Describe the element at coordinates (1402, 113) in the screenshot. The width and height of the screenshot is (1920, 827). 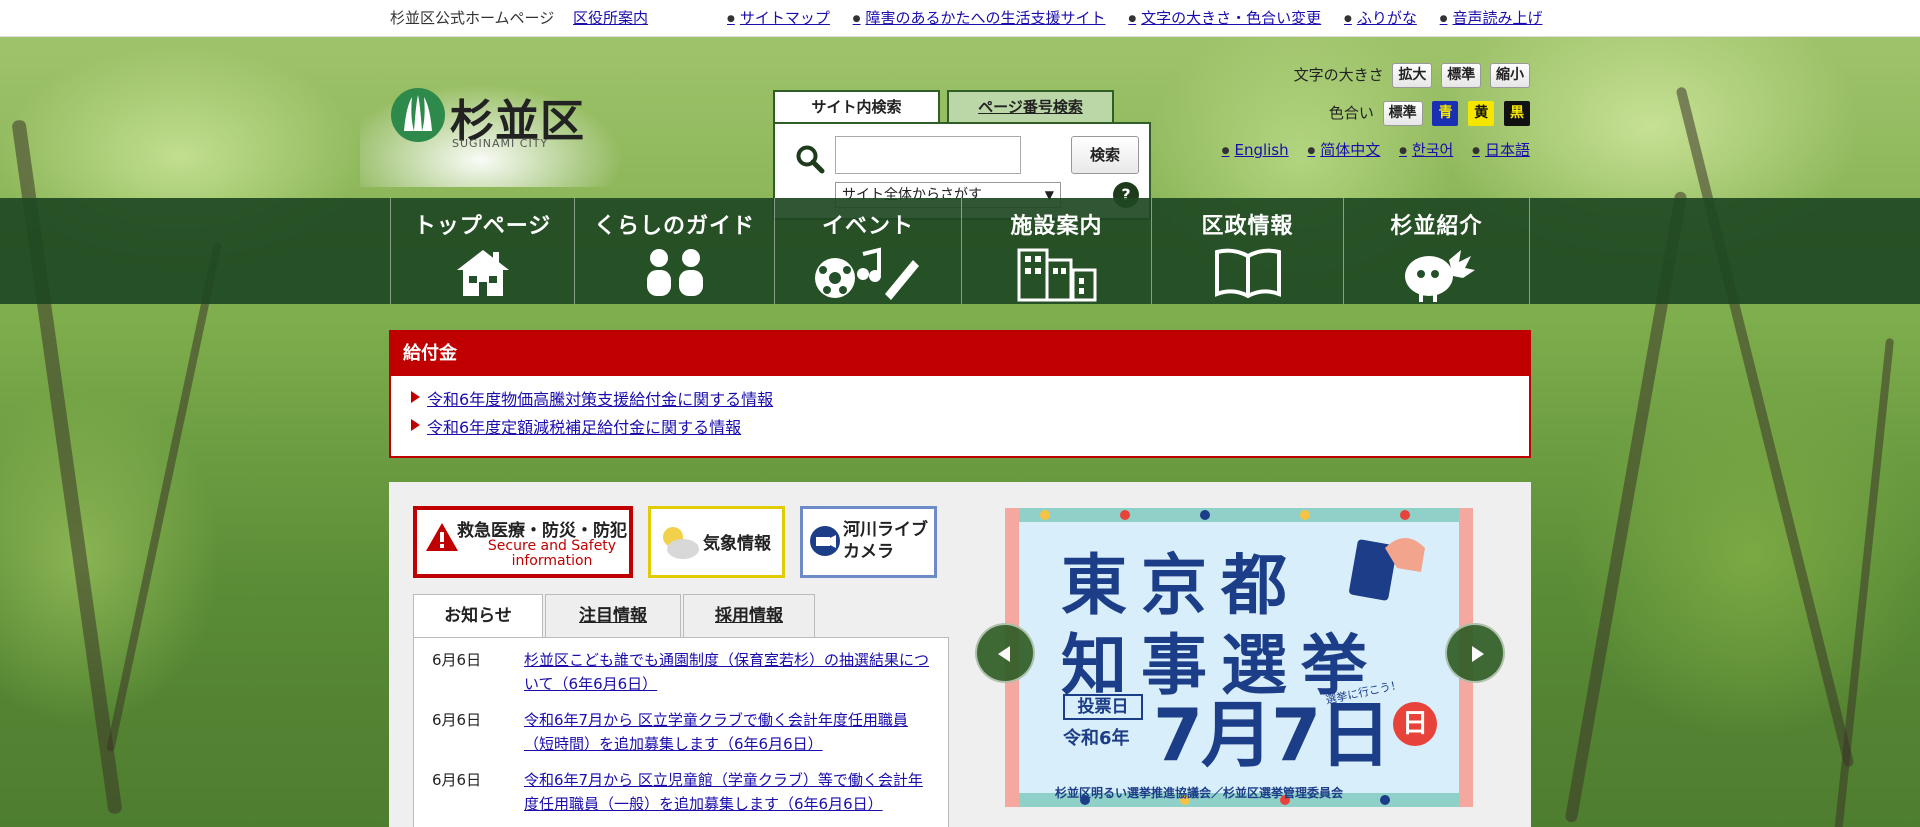
I see `color-standard-button: 標準` at that location.